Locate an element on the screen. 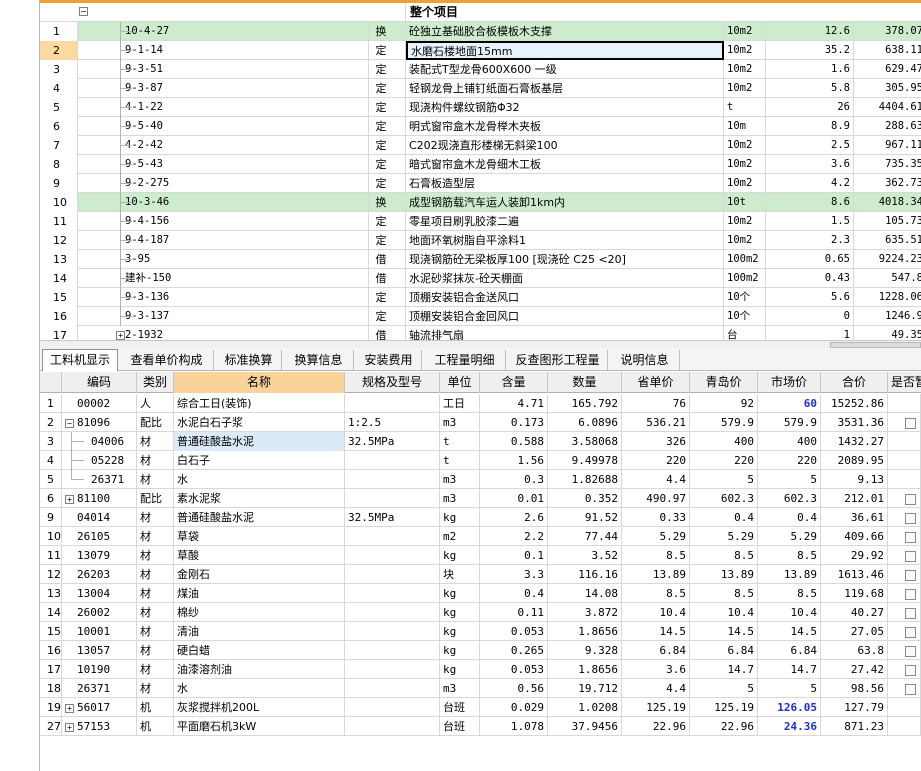  resource-name: 素水泥浆 is located at coordinates (259, 498).